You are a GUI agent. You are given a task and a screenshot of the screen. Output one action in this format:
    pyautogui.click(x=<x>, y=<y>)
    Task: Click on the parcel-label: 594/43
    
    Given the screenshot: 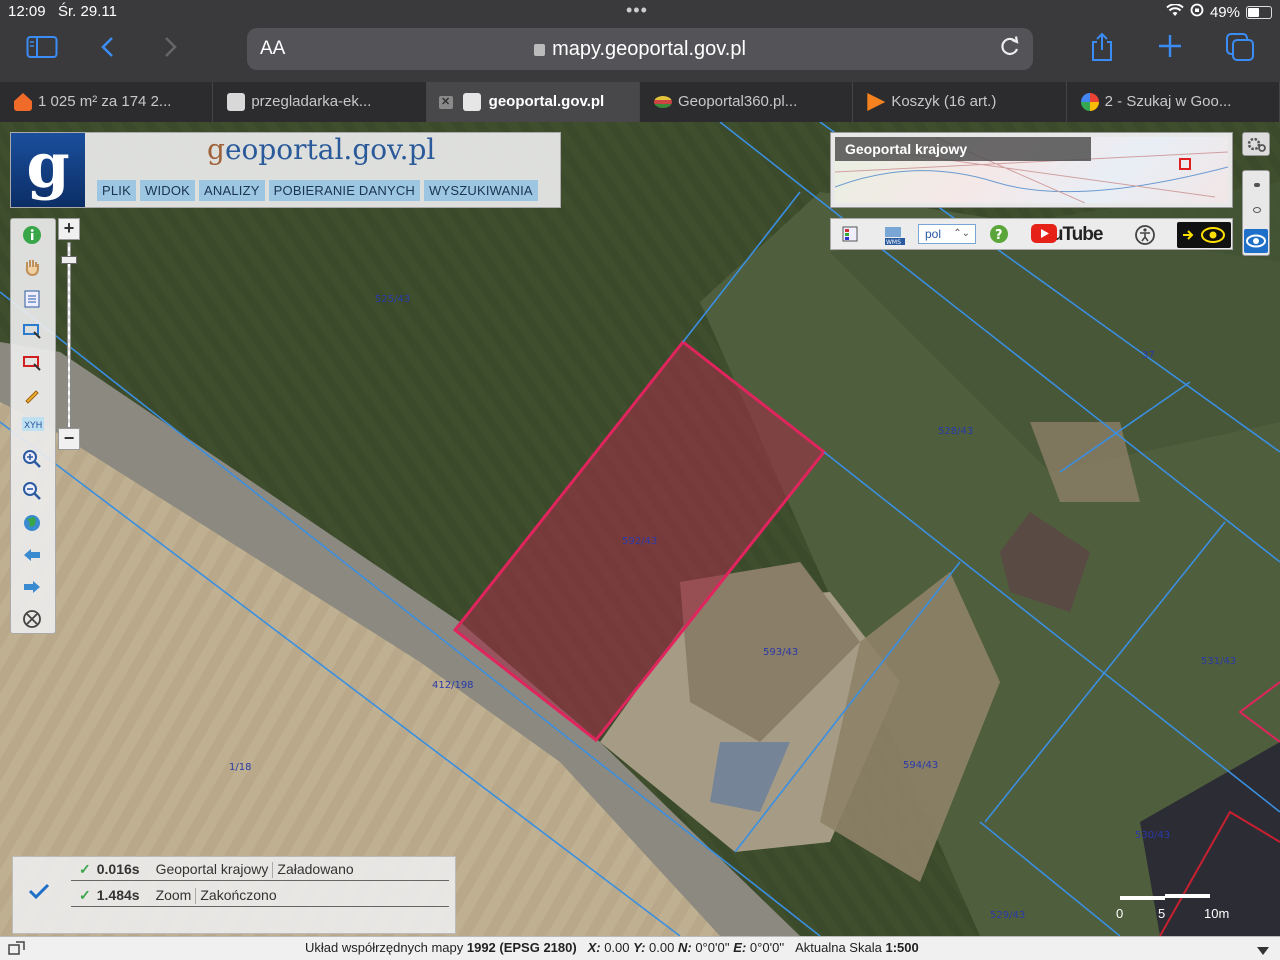 What is the action you would take?
    pyautogui.click(x=920, y=765)
    